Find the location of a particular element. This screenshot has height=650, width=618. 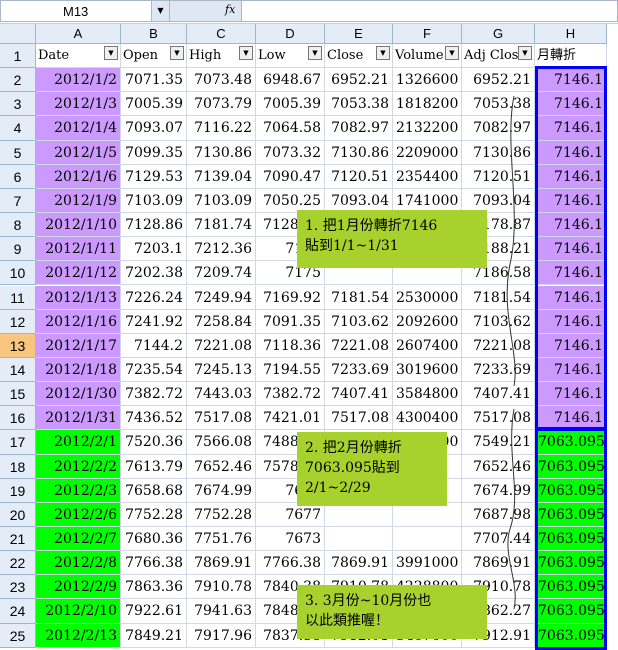

january-brace-line is located at coordinates (511, 241).